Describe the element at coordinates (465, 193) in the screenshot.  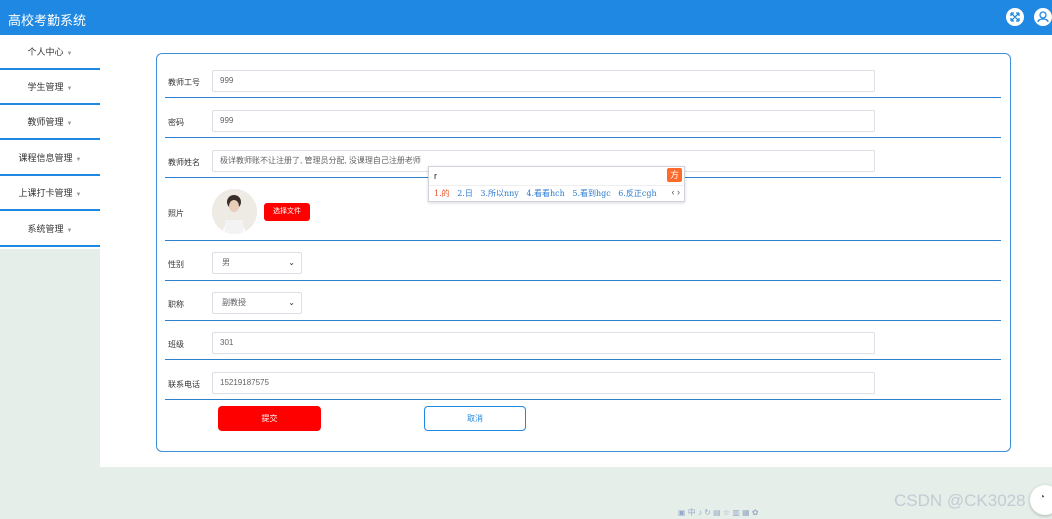
I see `ime-candidate: 2.日` at that location.